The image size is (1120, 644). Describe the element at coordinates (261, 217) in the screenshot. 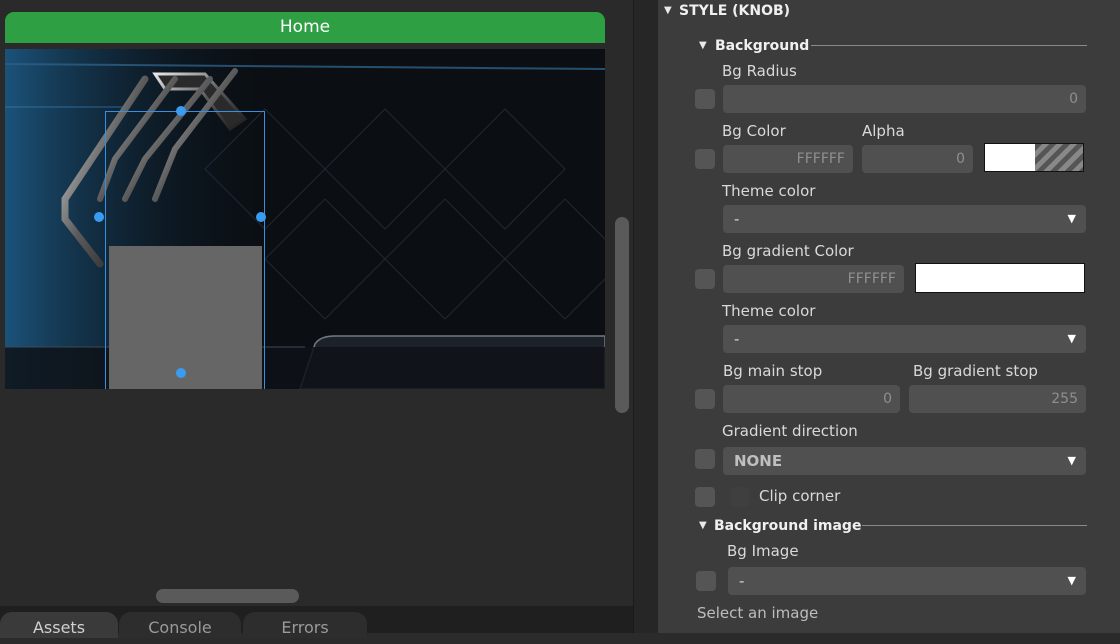

I see `resize-handle-right` at that location.